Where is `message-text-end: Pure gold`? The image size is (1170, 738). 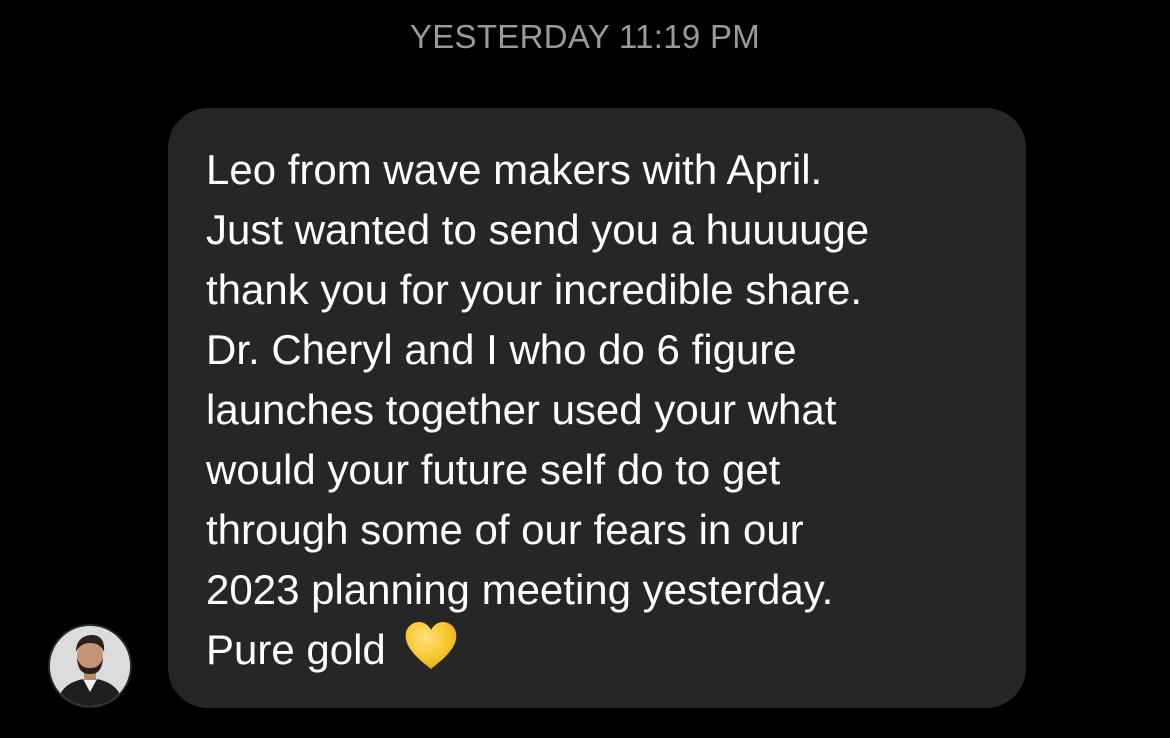 message-text-end: Pure gold is located at coordinates (296, 649).